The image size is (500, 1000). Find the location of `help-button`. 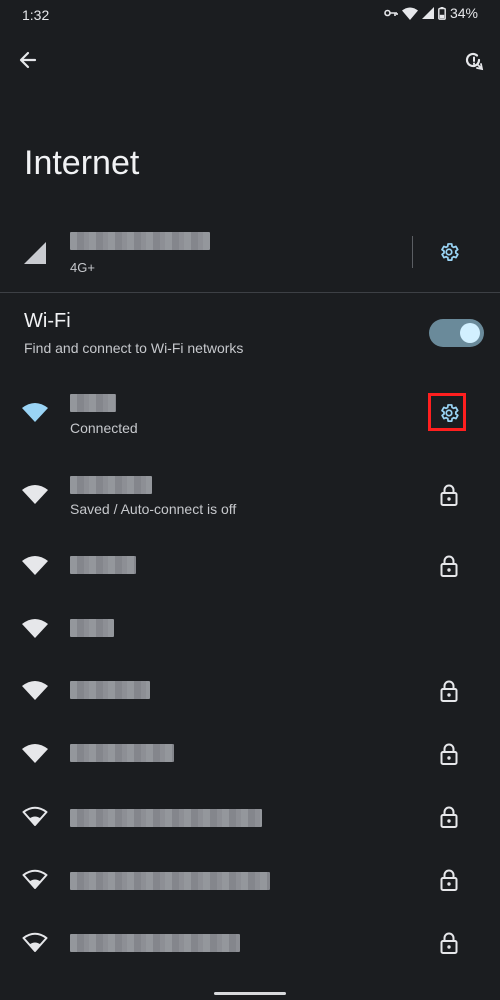

help-button is located at coordinates (474, 60).